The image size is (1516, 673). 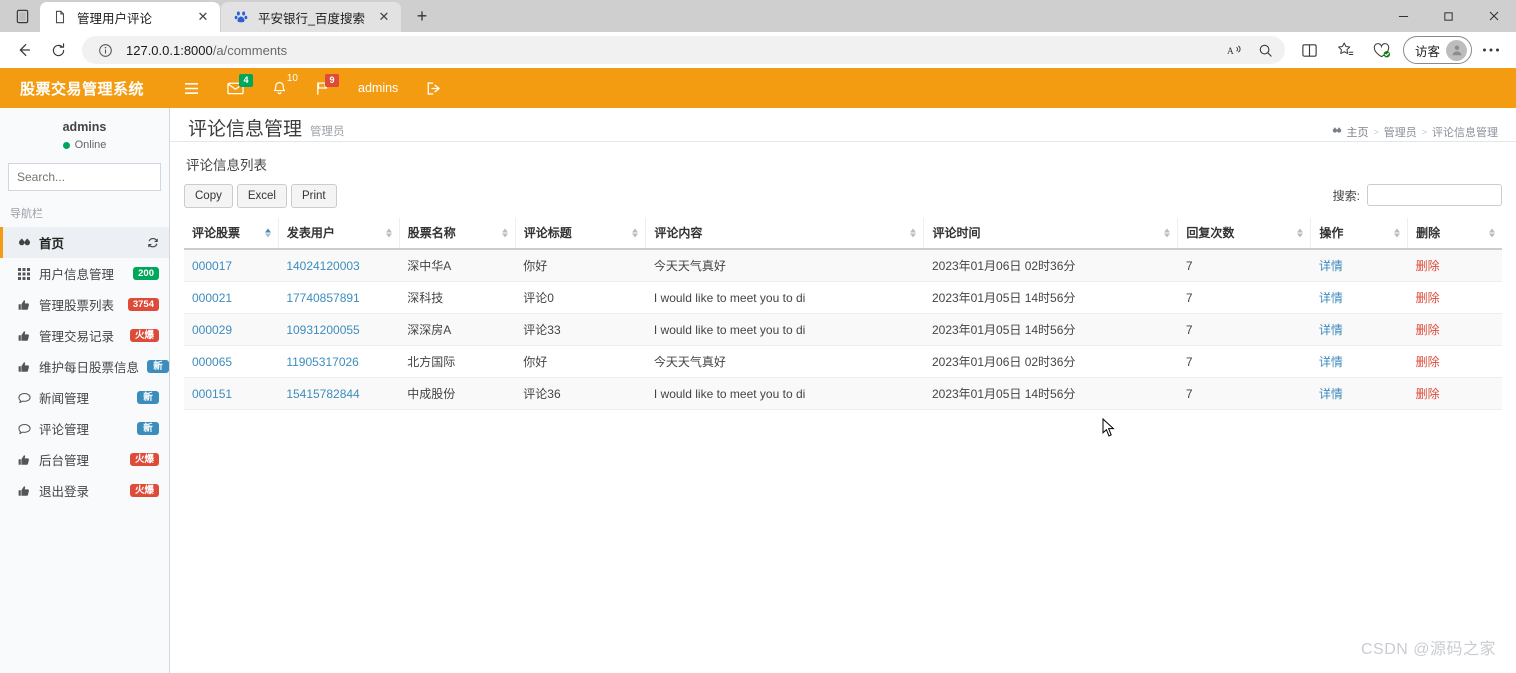 I want to click on copy-button: Copy, so click(x=208, y=196).